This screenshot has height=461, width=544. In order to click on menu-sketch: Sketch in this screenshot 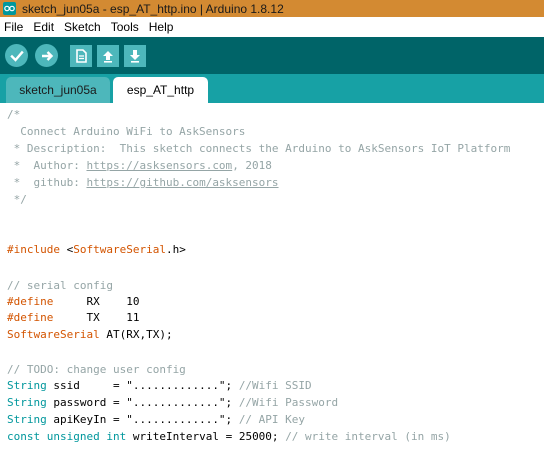, I will do `click(82, 27)`.